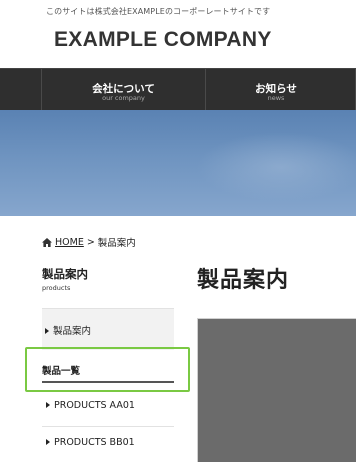 The width and height of the screenshot is (356, 462). Describe the element at coordinates (94, 442) in the screenshot. I see `sidebar-item-label: PRODUCTS BB01` at that location.